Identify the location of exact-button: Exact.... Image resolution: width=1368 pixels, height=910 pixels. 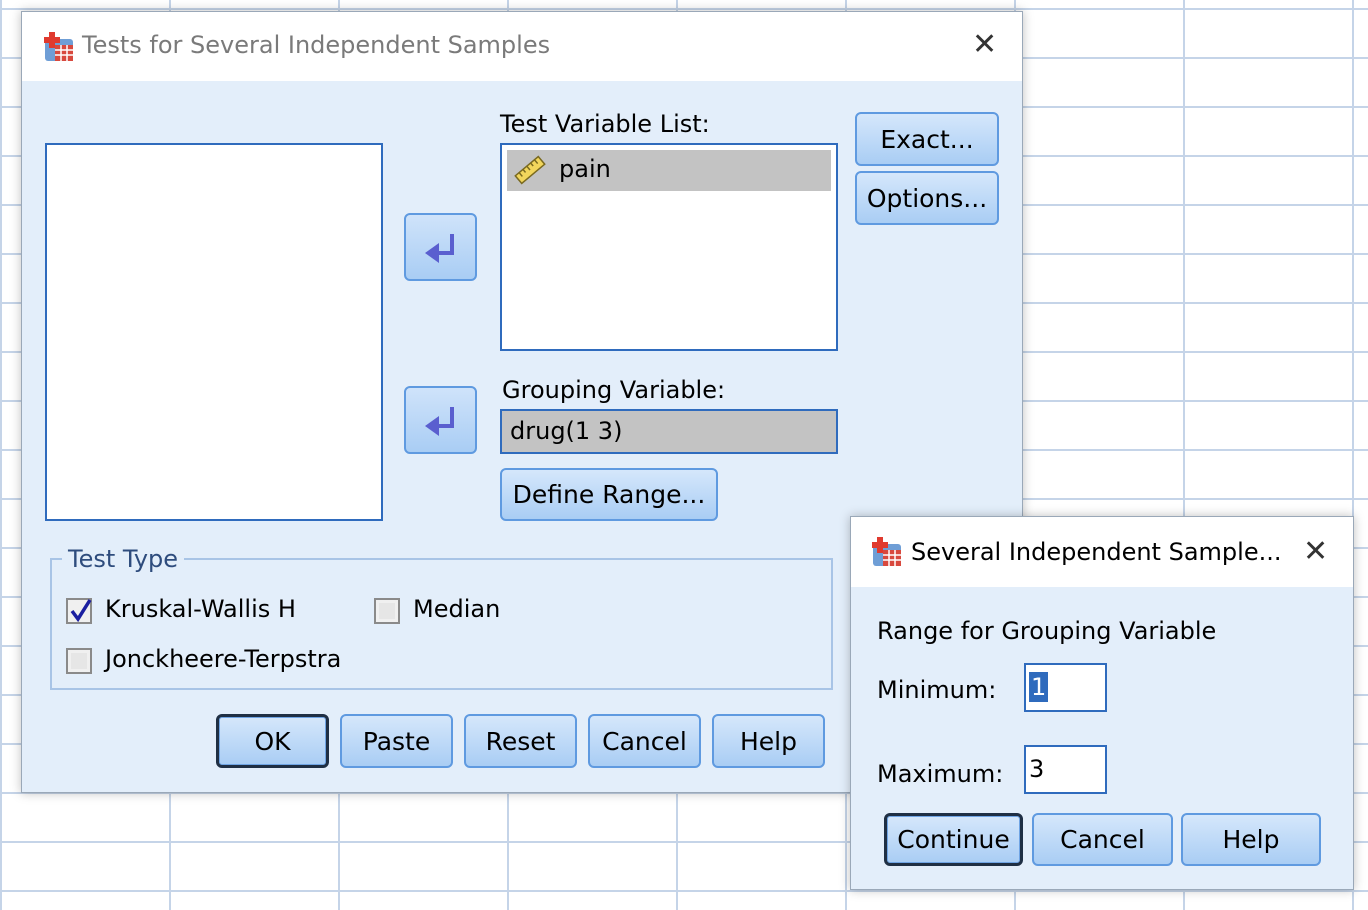
(927, 139).